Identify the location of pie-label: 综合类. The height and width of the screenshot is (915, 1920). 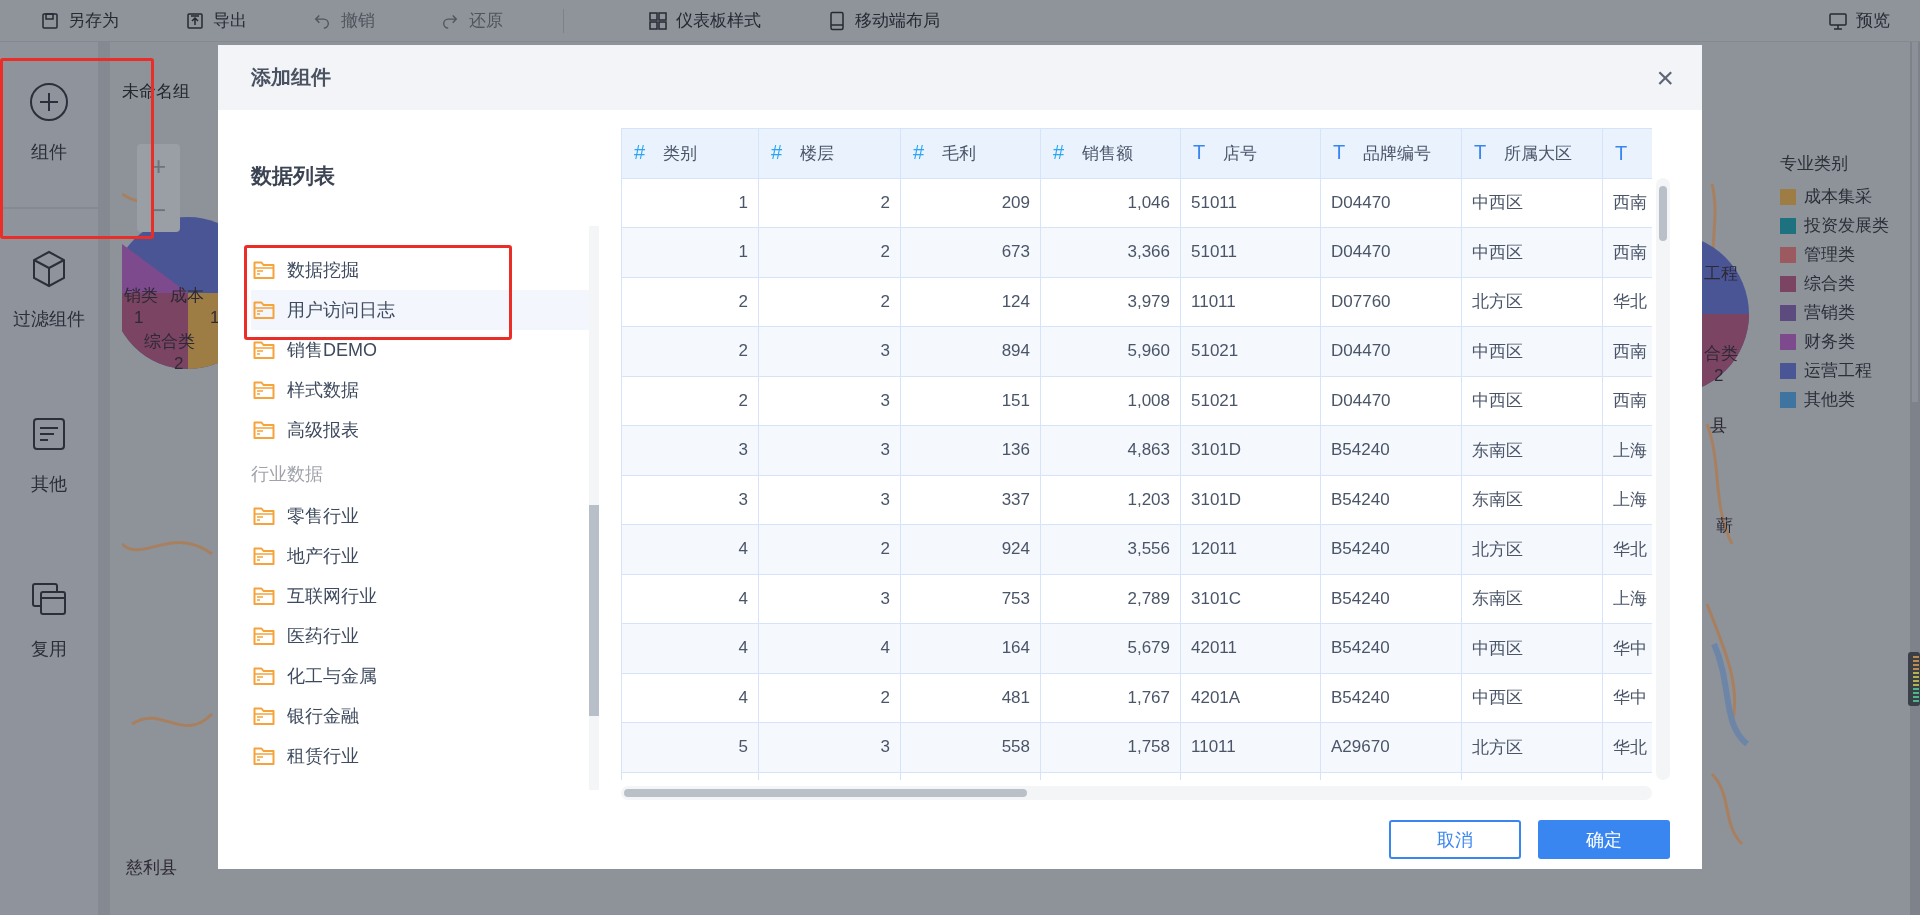
(169, 342).